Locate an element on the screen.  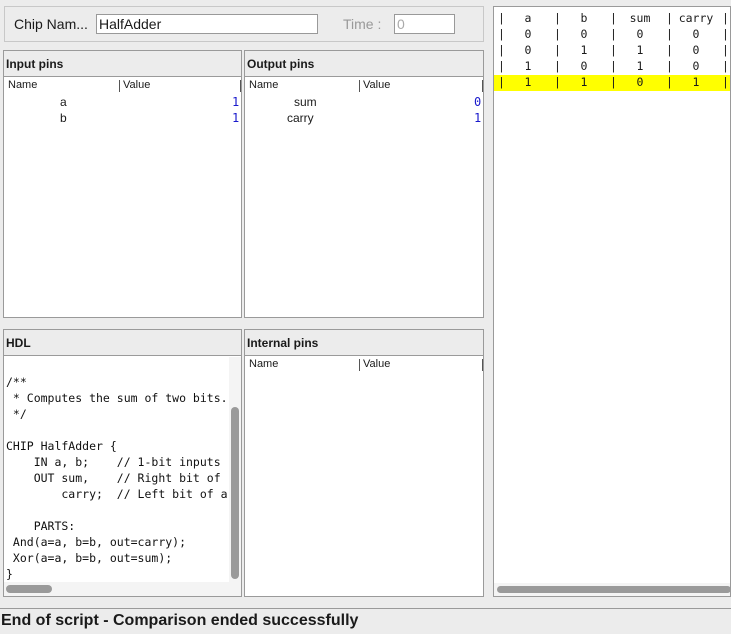
output-pins-title: Output pins is located at coordinates (364, 64).